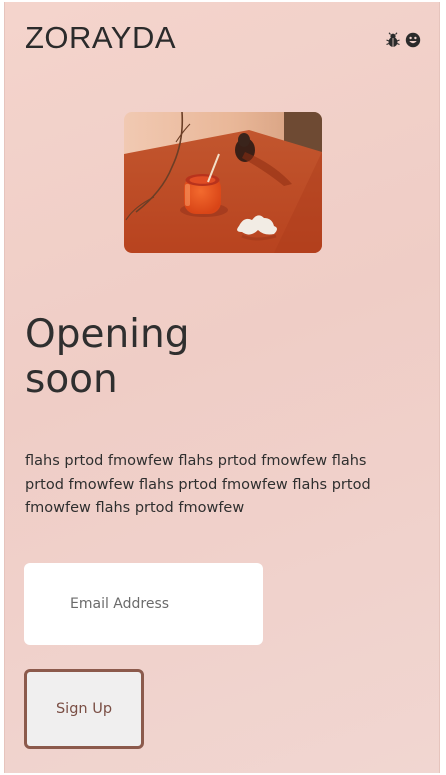 Image resolution: width=446 pixels, height=775 pixels. Describe the element at coordinates (413, 40) in the screenshot. I see `smiley-icon` at that location.